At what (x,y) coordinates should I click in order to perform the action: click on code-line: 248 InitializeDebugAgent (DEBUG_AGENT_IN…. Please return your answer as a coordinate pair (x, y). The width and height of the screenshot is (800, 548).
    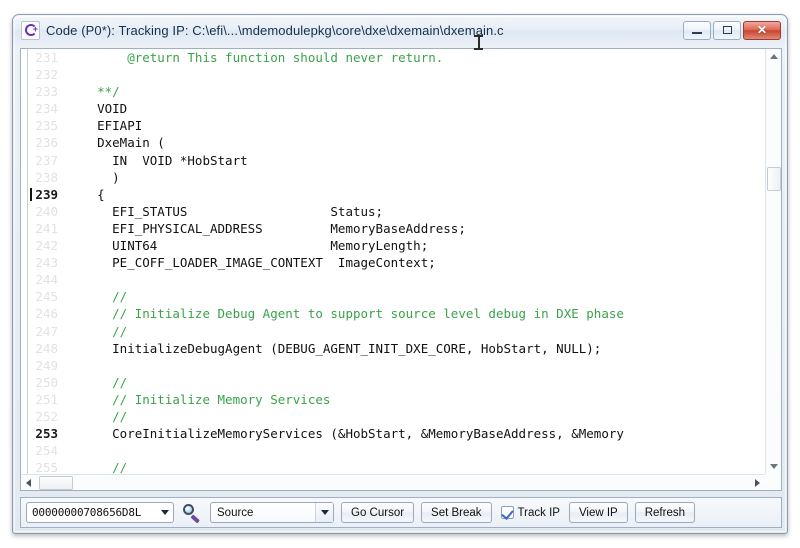
    Looking at the image, I should click on (393, 348).